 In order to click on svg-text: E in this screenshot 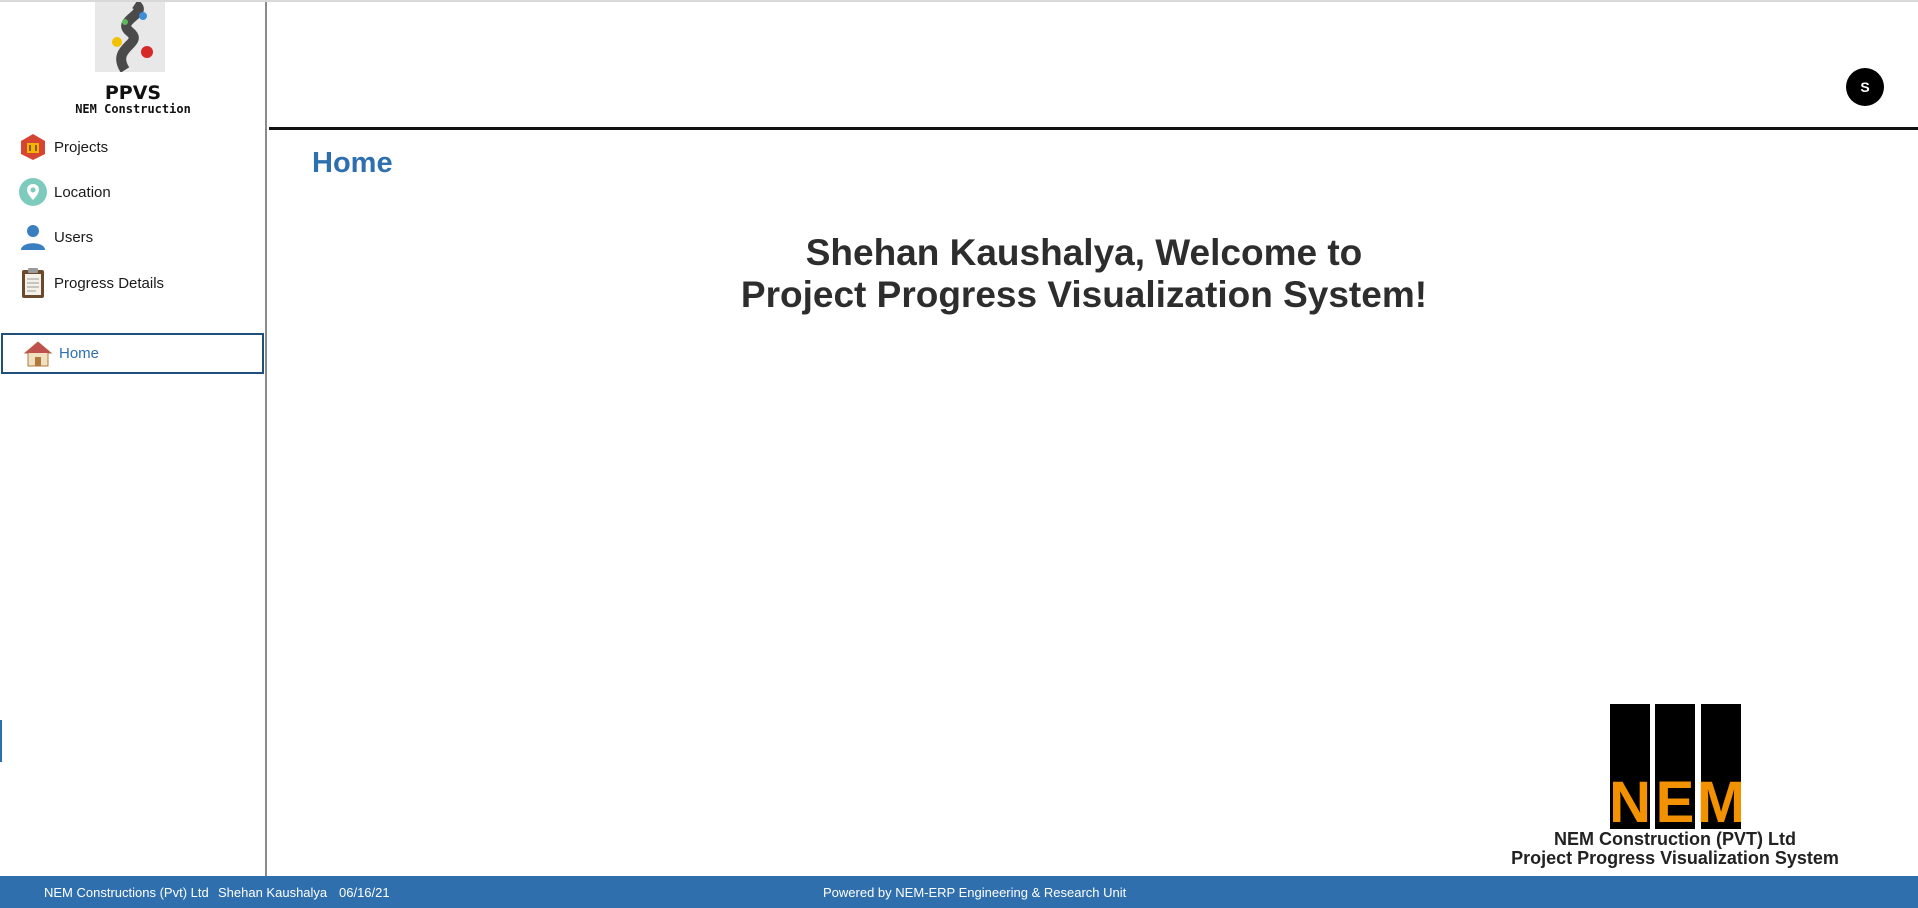, I will do `click(1675, 799)`.